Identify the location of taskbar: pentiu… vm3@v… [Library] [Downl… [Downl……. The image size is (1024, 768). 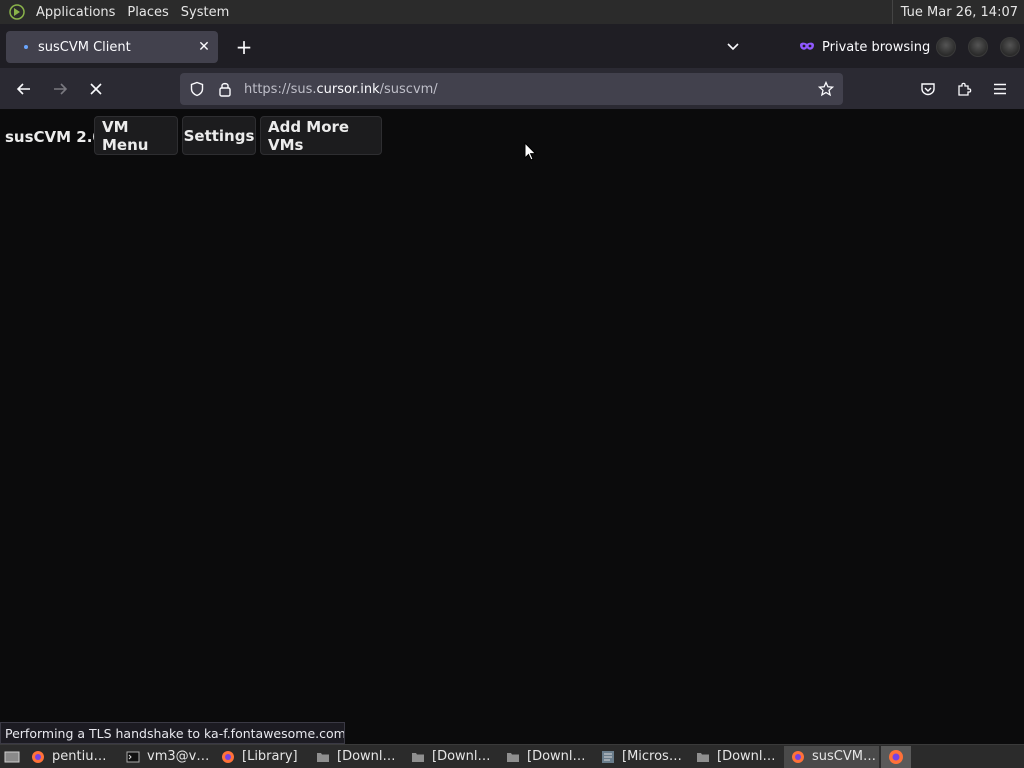
(512, 756).